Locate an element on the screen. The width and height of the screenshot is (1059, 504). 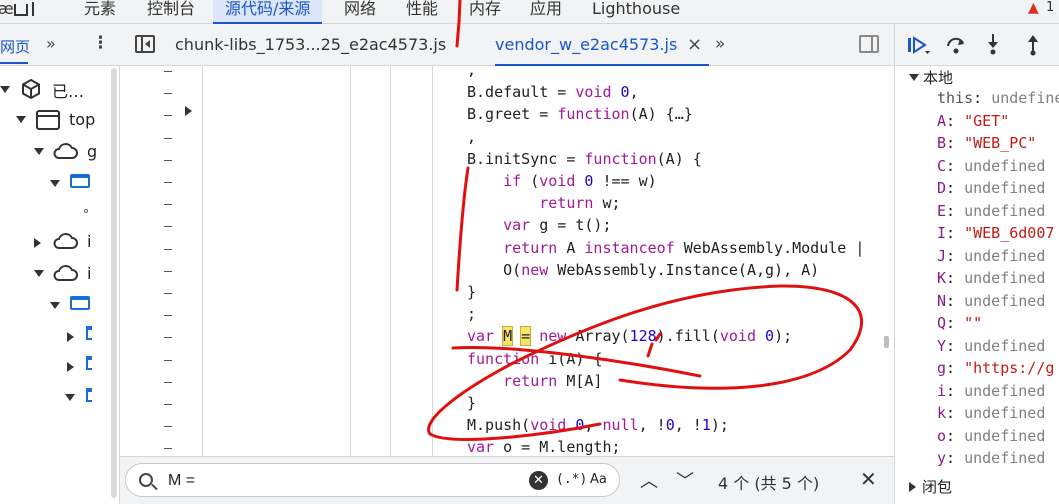
scope-variable: Y: undefined is located at coordinates (991, 346).